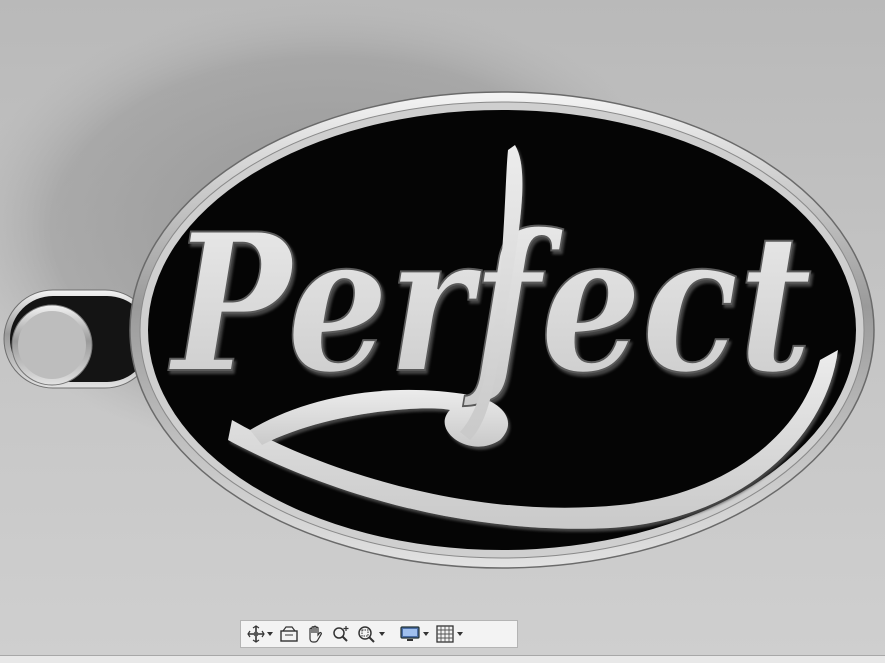 This screenshot has height=663, width=885. I want to click on navigation-toolbar, so click(379, 634).